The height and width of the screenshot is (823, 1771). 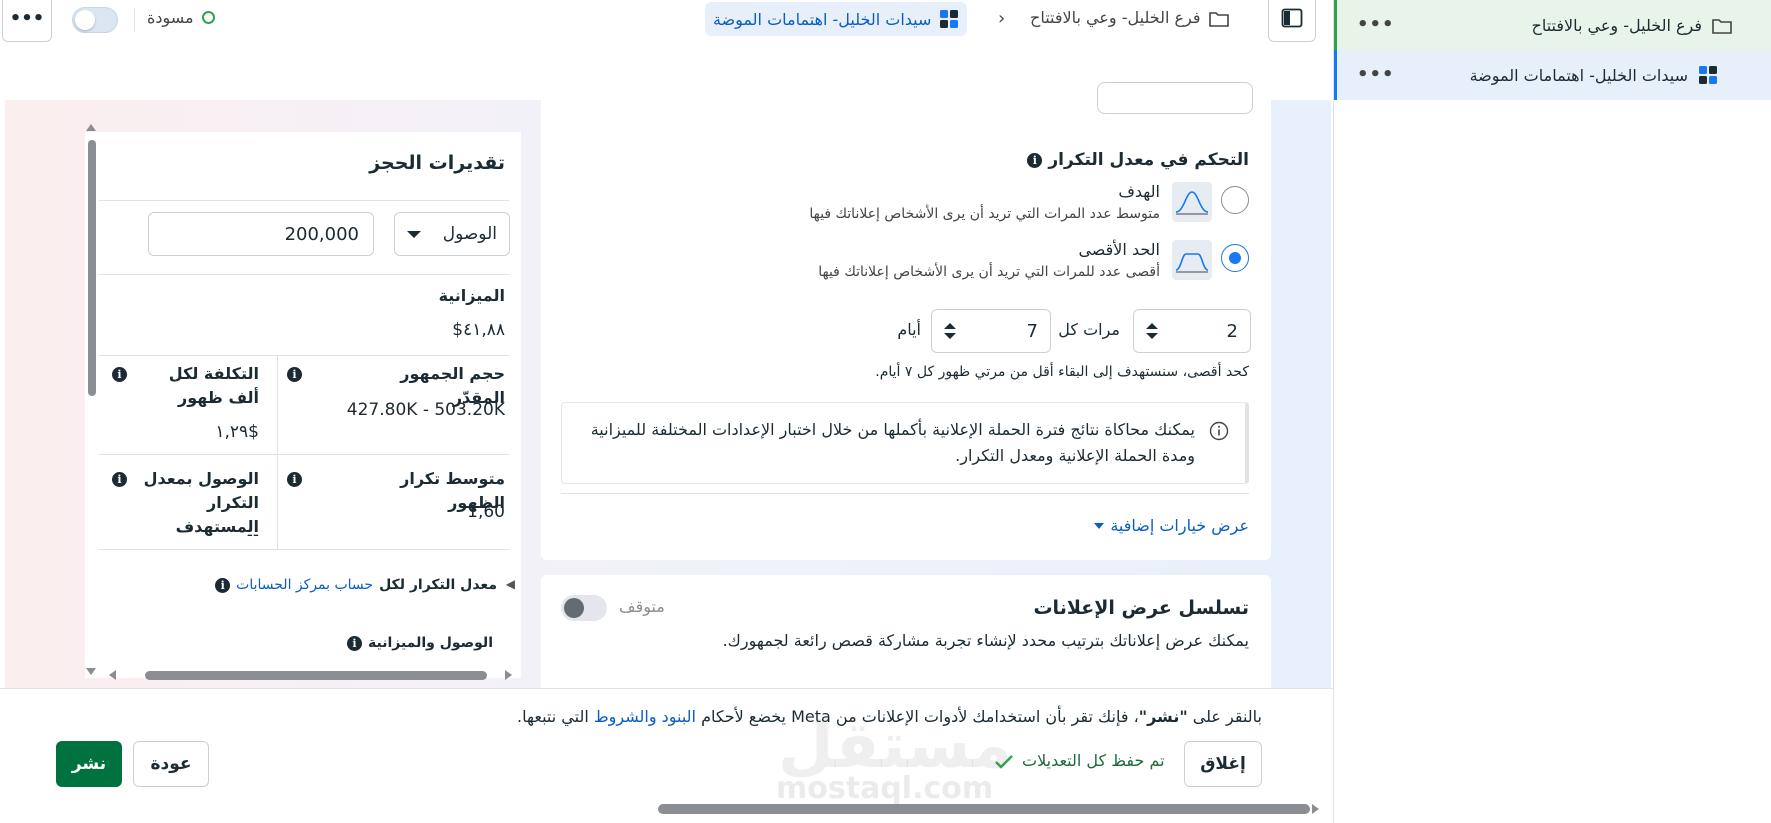 What do you see at coordinates (885, 788) in the screenshot?
I see `watermark: mostaql.com` at bounding box center [885, 788].